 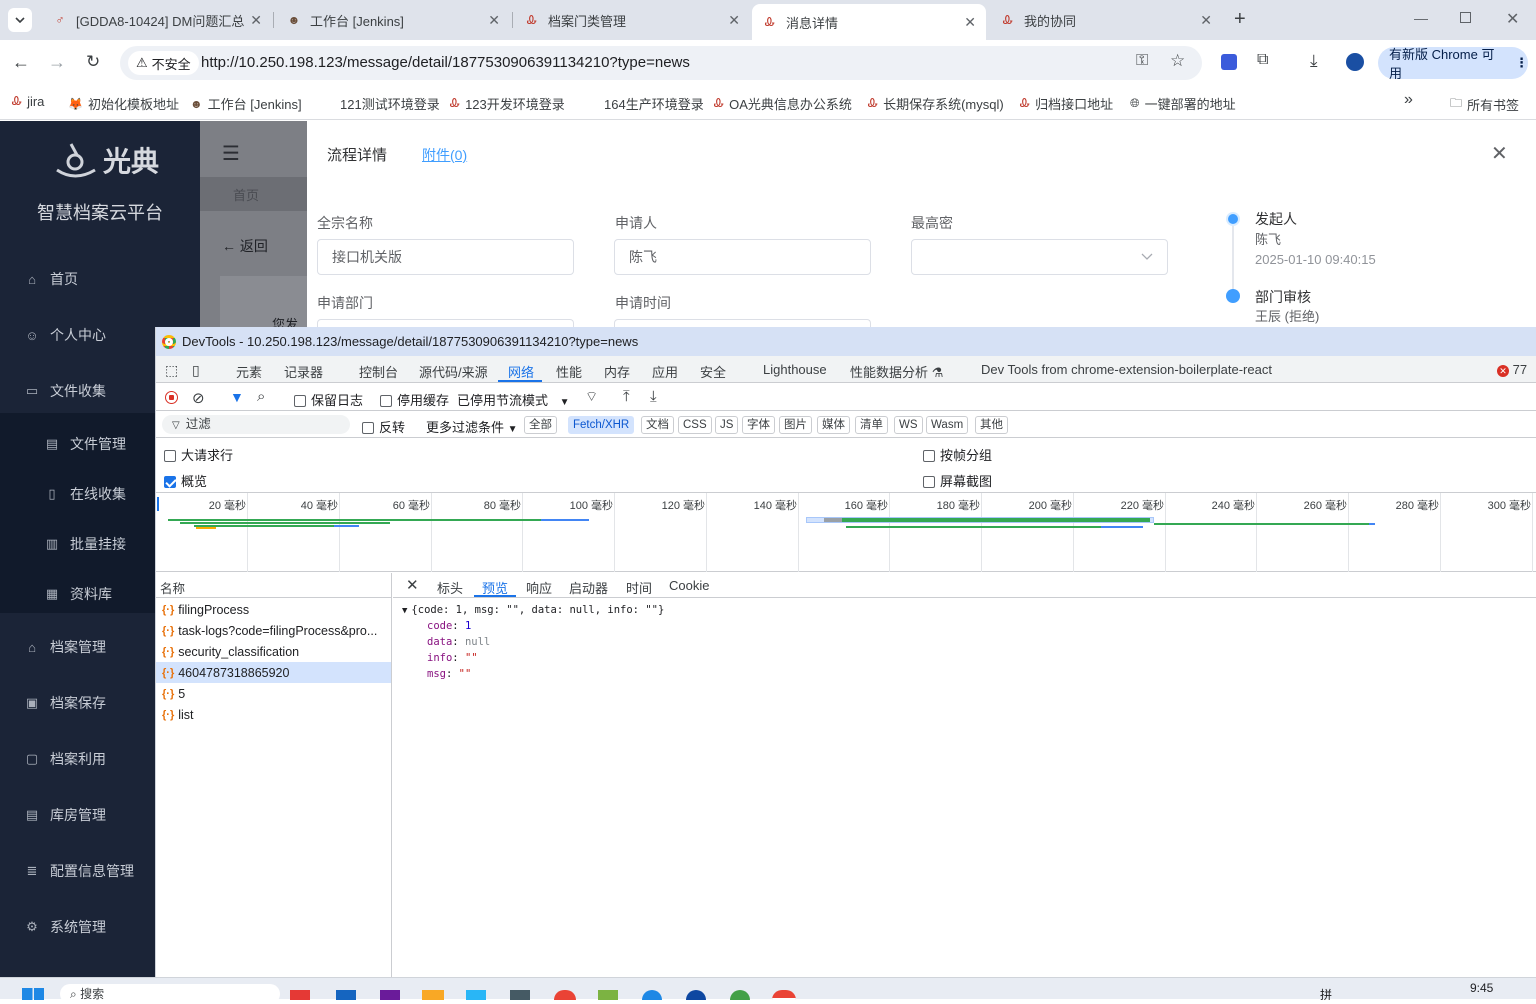 I want to click on tab-attachment: 附件(0), so click(x=444, y=155).